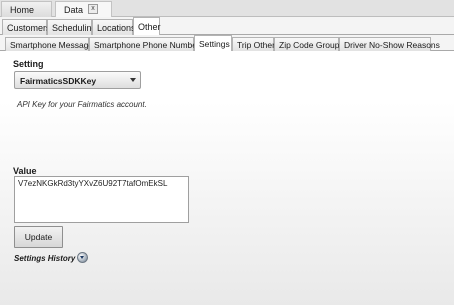  I want to click on tab-smartphone-messages: Smartphone Messages, so click(51, 44).